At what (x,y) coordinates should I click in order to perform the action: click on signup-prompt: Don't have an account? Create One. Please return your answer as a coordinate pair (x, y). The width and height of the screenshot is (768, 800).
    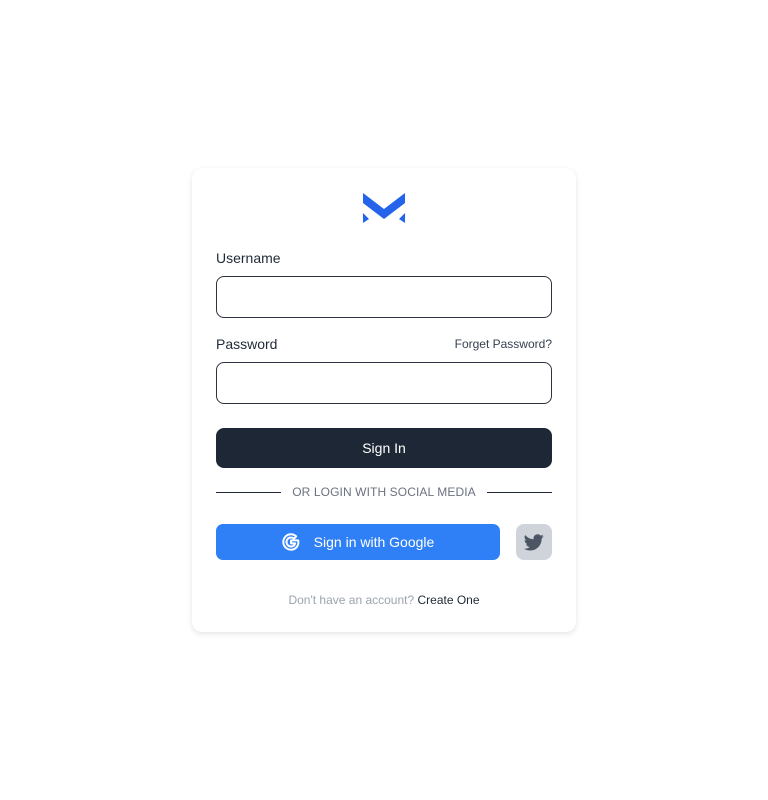
    Looking at the image, I should click on (384, 600).